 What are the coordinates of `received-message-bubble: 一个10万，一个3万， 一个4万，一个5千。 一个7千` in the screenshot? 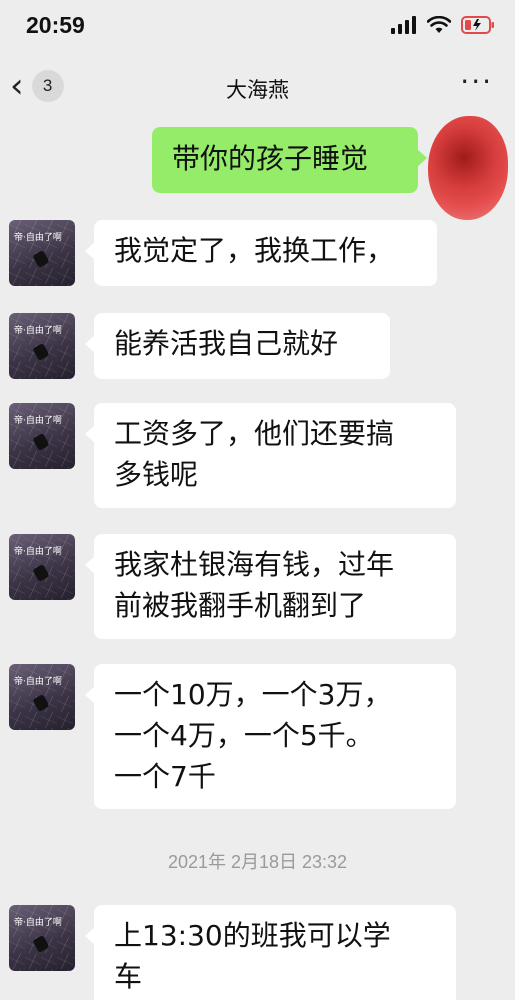 It's located at (270, 736).